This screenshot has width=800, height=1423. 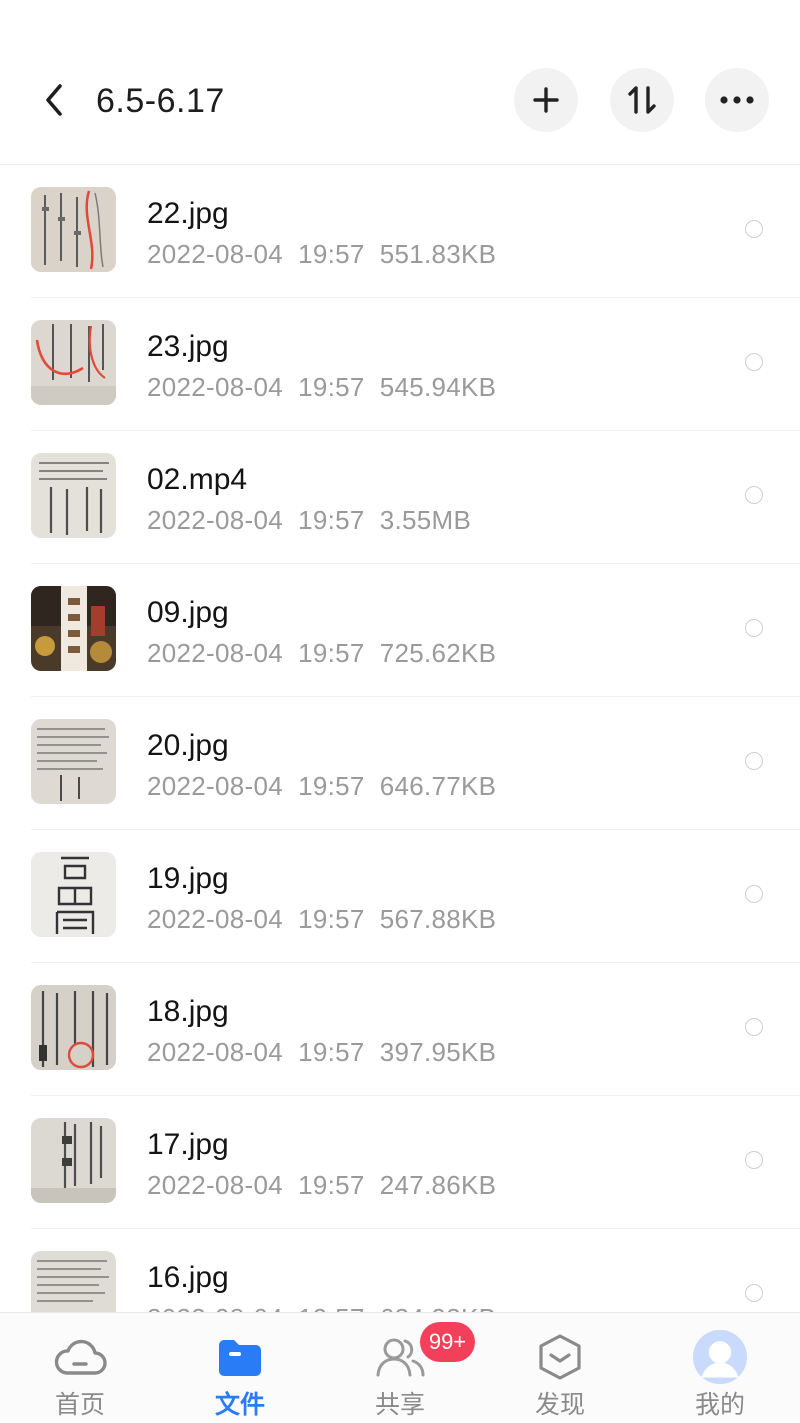 I want to click on add-button, so click(x=546, y=100).